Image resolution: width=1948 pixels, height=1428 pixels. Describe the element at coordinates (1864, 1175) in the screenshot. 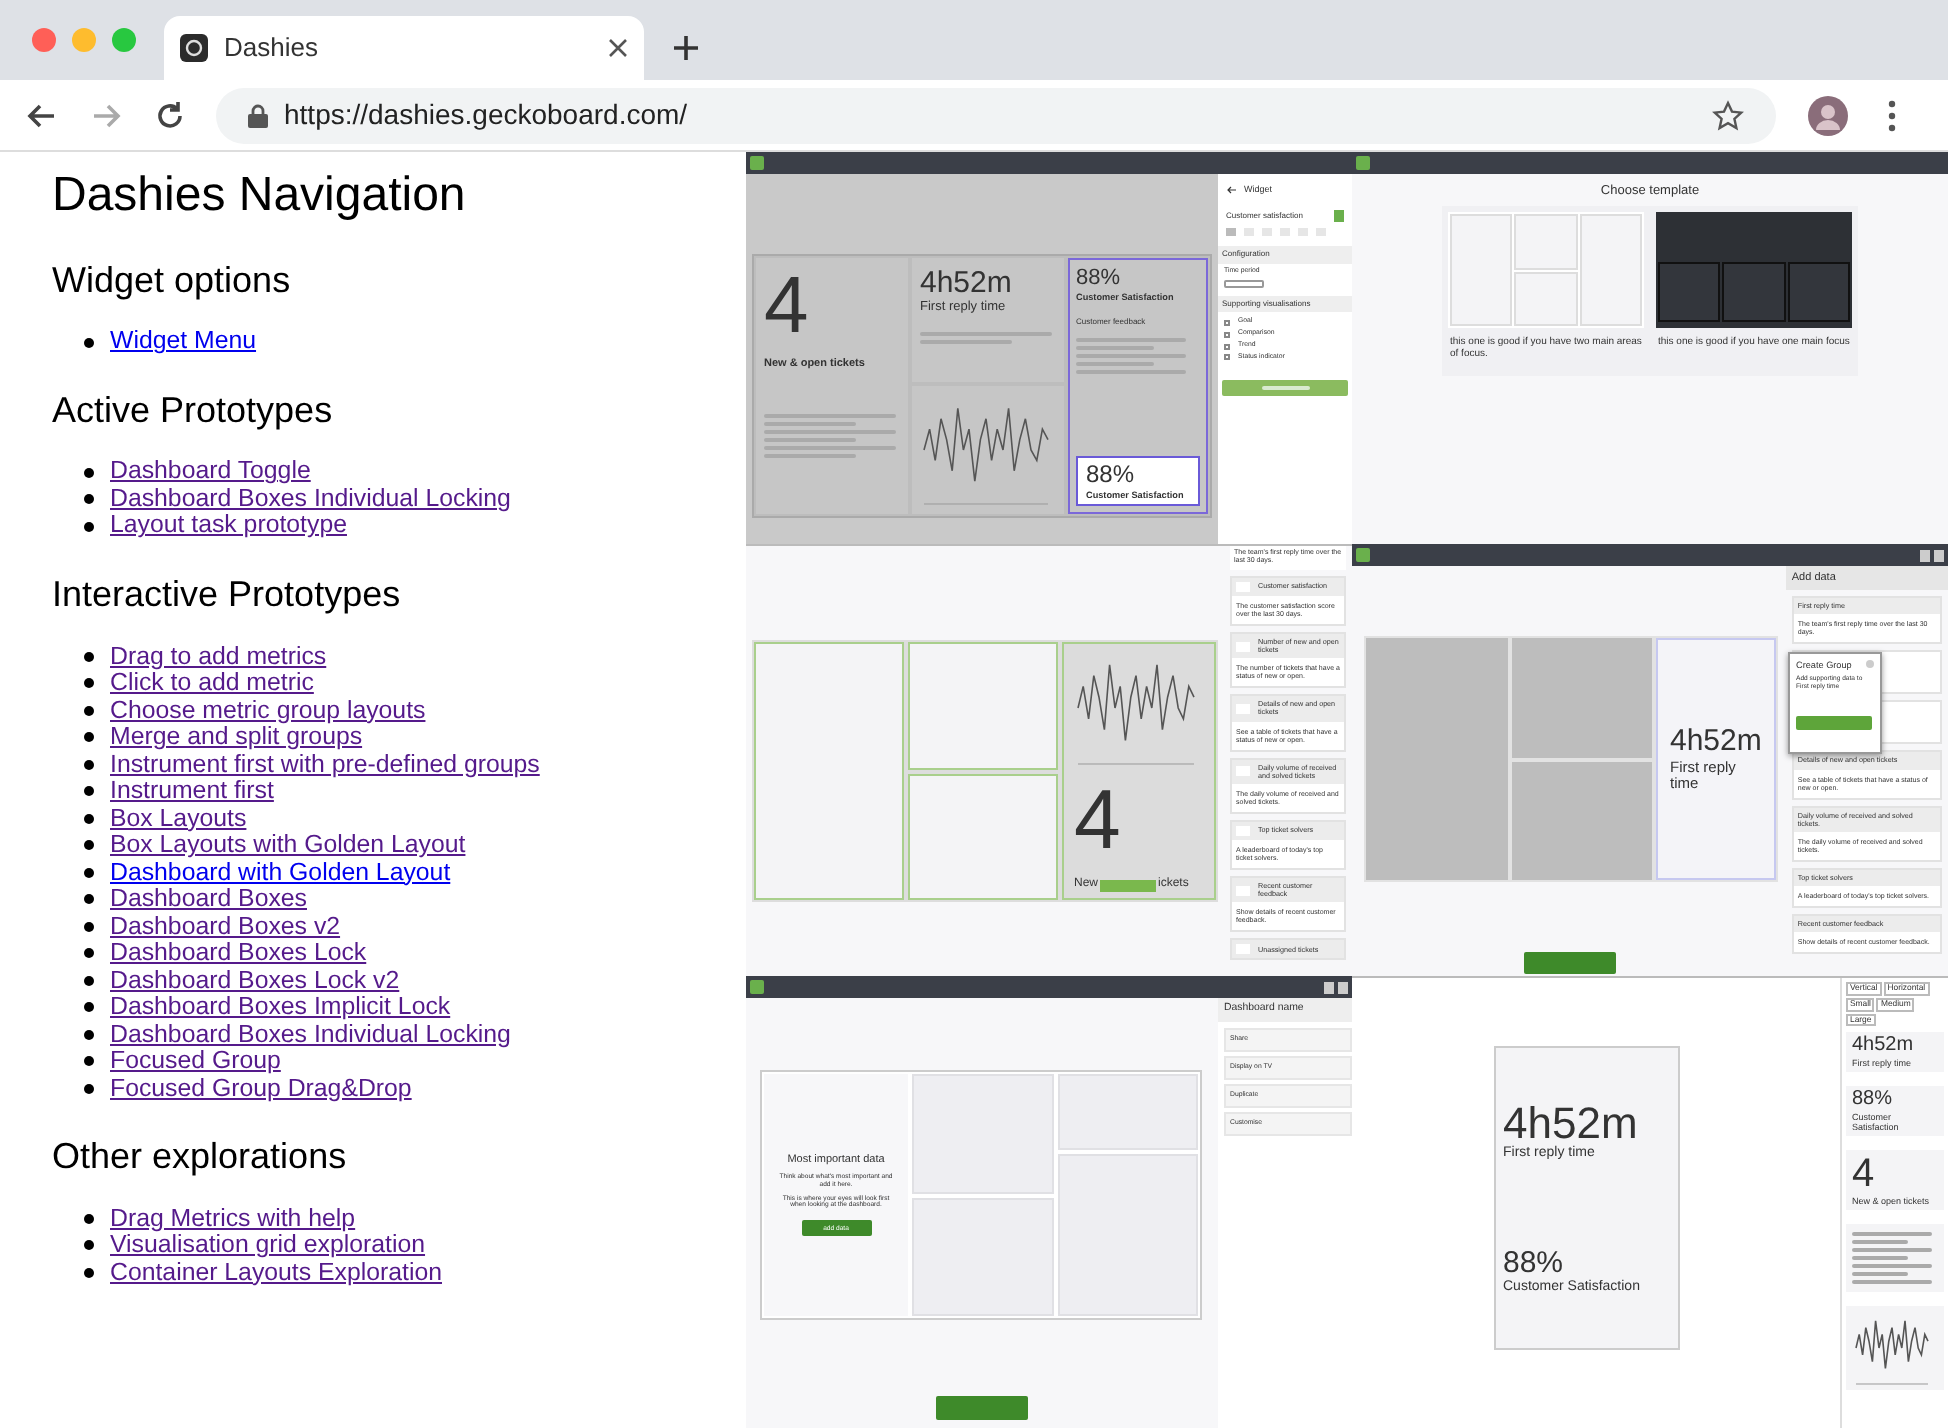

I see `metric-value: 4` at that location.